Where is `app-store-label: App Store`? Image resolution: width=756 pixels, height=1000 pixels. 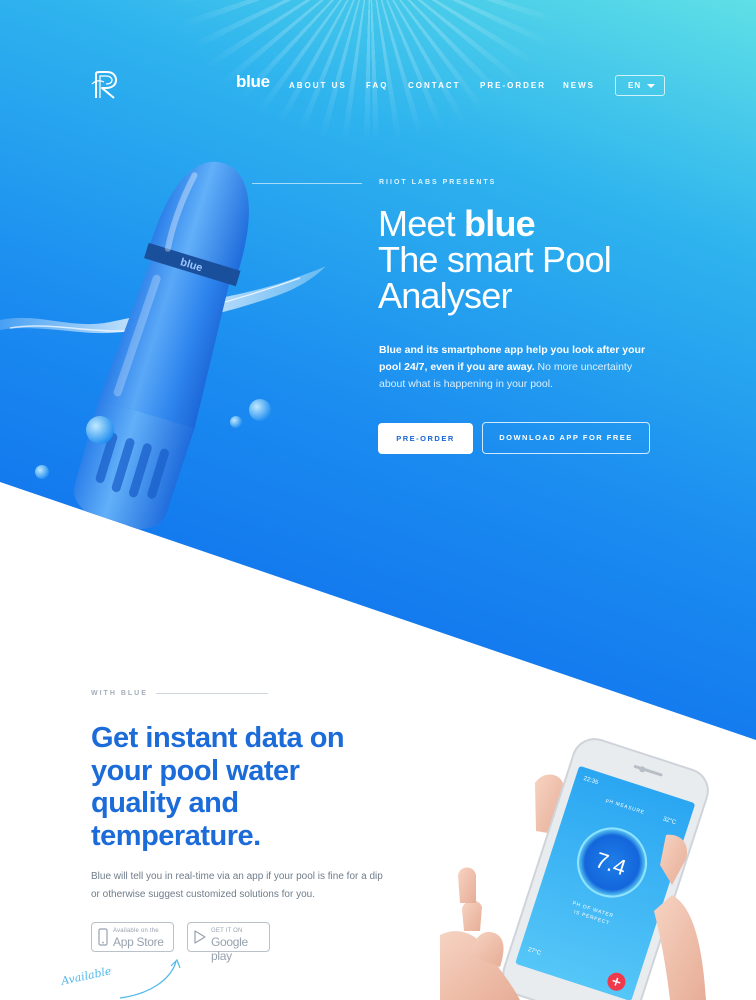 app-store-label: App Store is located at coordinates (138, 942).